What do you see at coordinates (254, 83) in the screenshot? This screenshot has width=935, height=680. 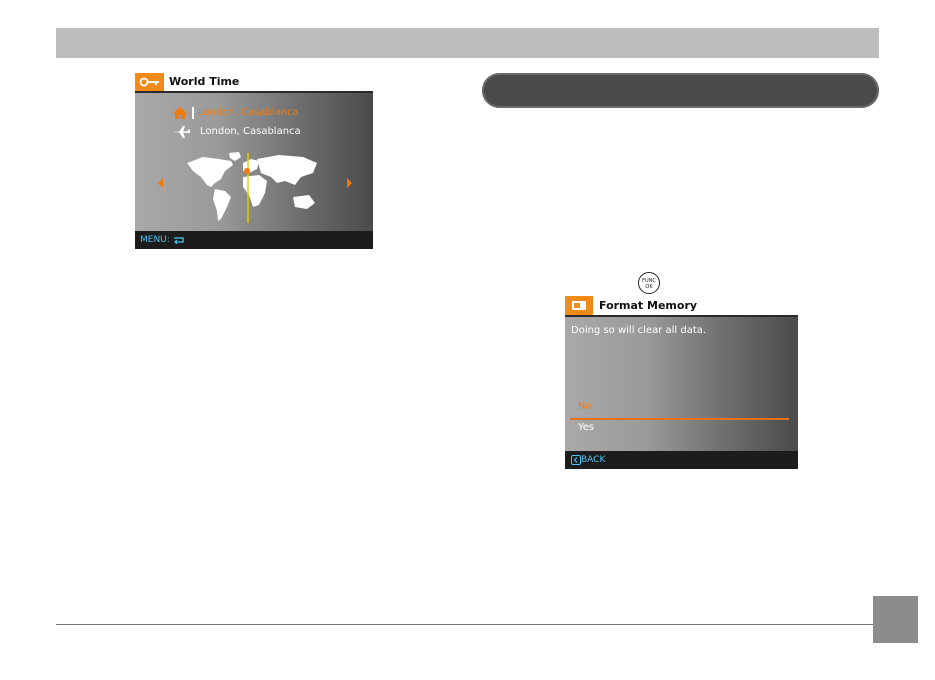 I see `screen-title-bar: World Time` at bounding box center [254, 83].